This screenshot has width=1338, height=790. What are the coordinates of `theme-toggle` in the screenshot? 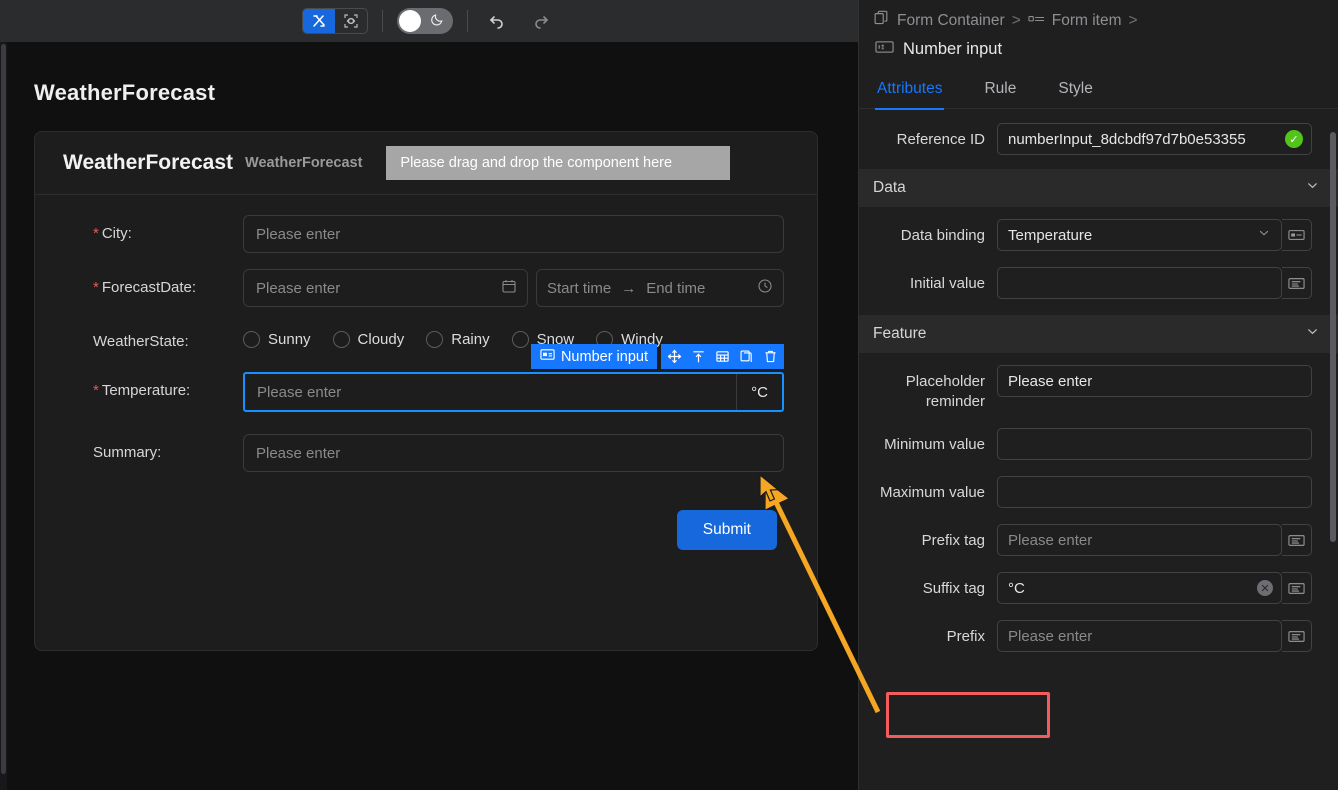 It's located at (425, 21).